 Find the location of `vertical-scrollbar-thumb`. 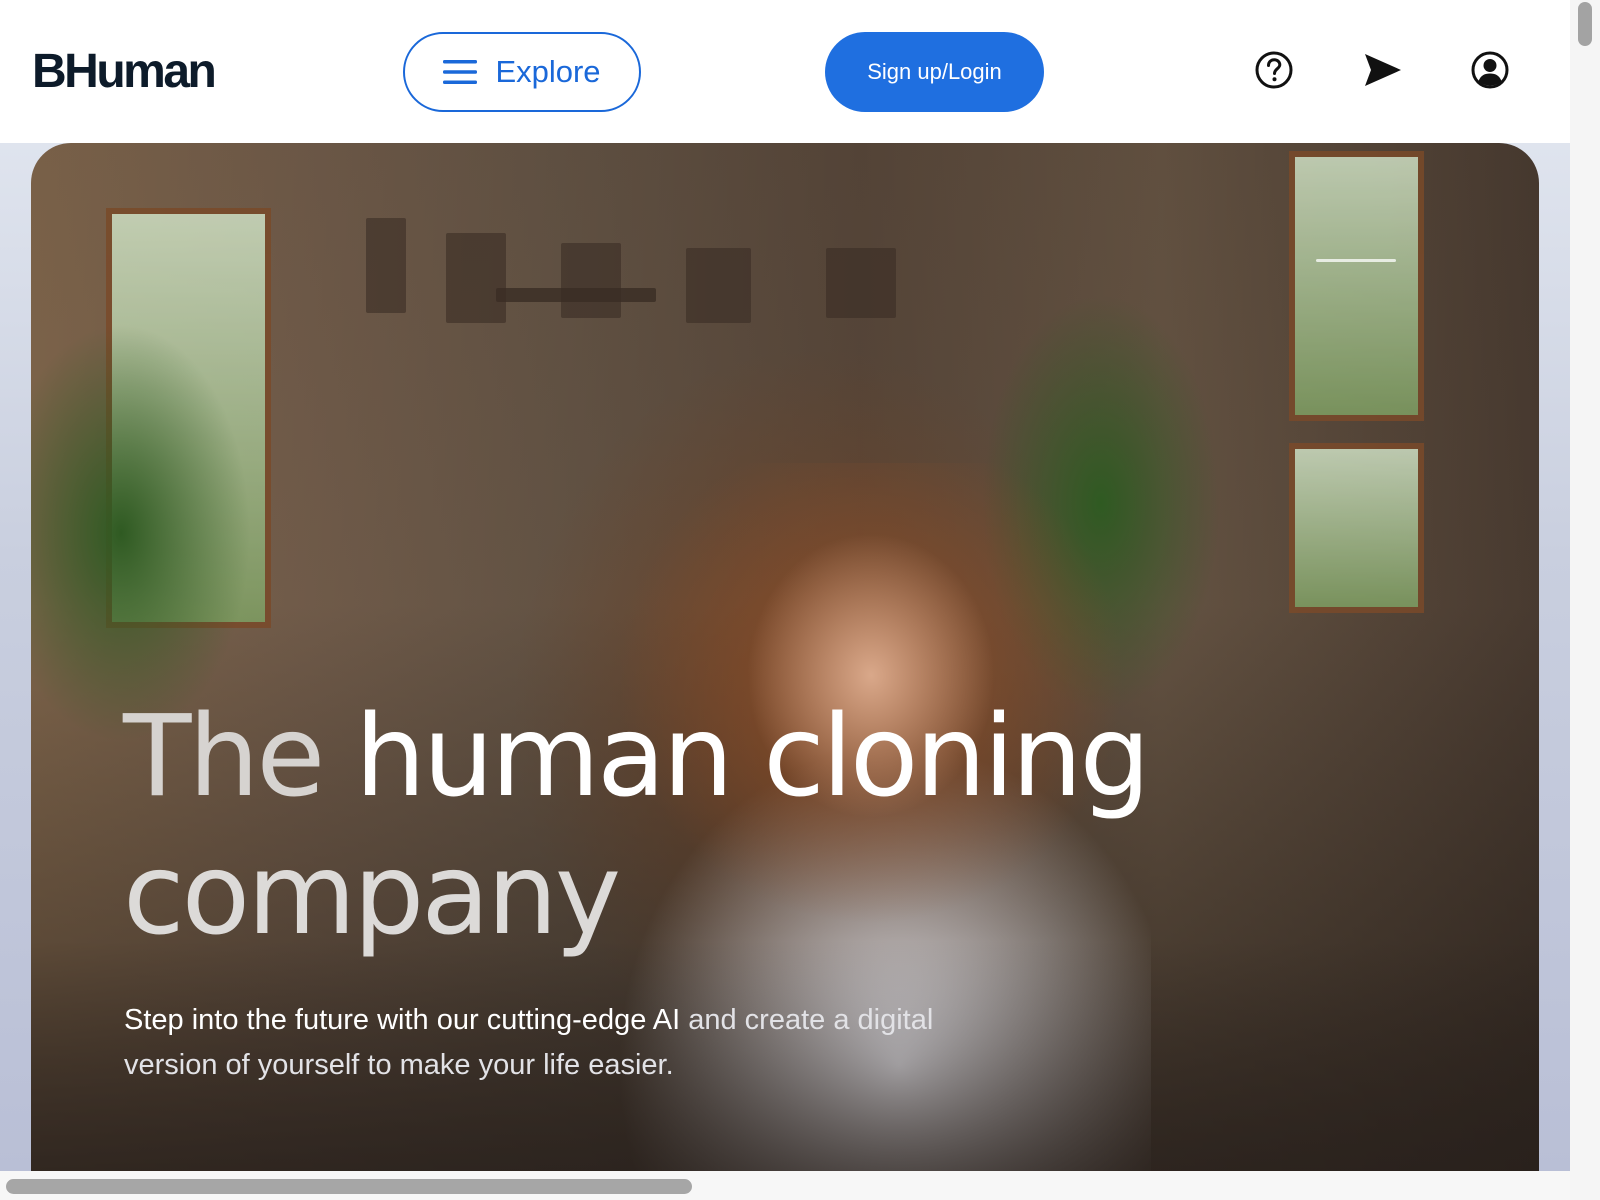

vertical-scrollbar-thumb is located at coordinates (1585, 24).